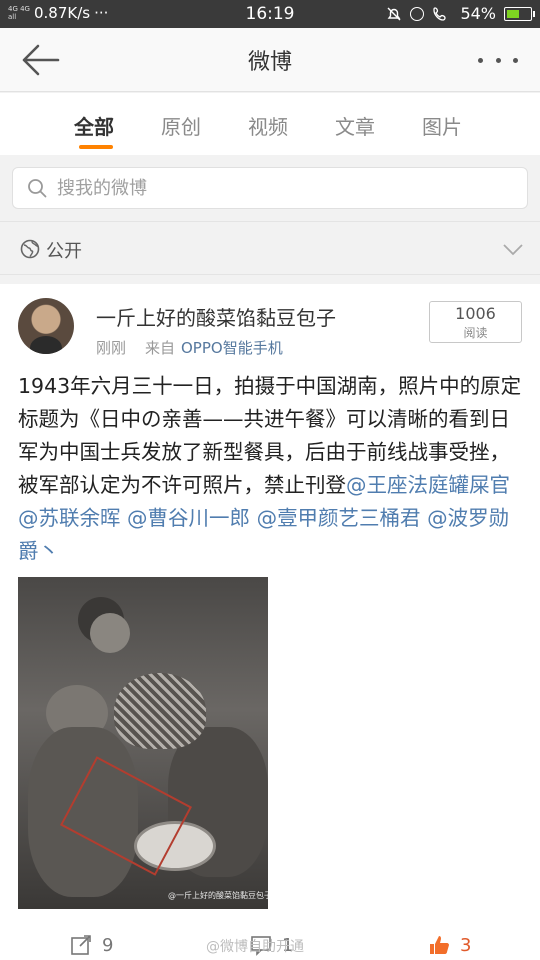 The height and width of the screenshot is (960, 540). I want to click on photo-helmet, so click(160, 711).